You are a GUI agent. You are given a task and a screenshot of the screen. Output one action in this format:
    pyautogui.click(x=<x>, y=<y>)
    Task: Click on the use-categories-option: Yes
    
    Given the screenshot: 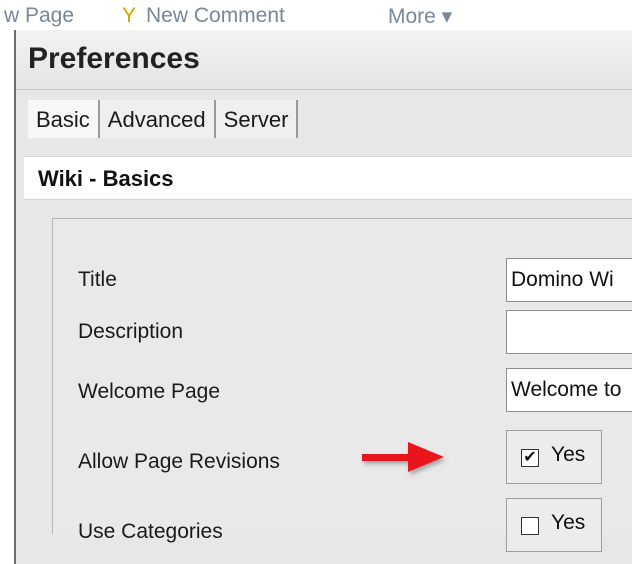 What is the action you would take?
    pyautogui.click(x=554, y=525)
    